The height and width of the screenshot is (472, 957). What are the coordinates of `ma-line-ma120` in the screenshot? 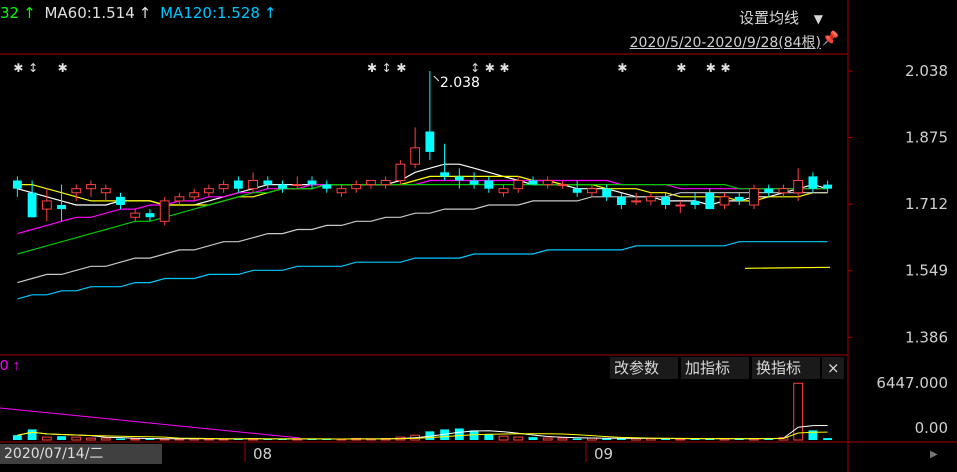 It's located at (422, 270).